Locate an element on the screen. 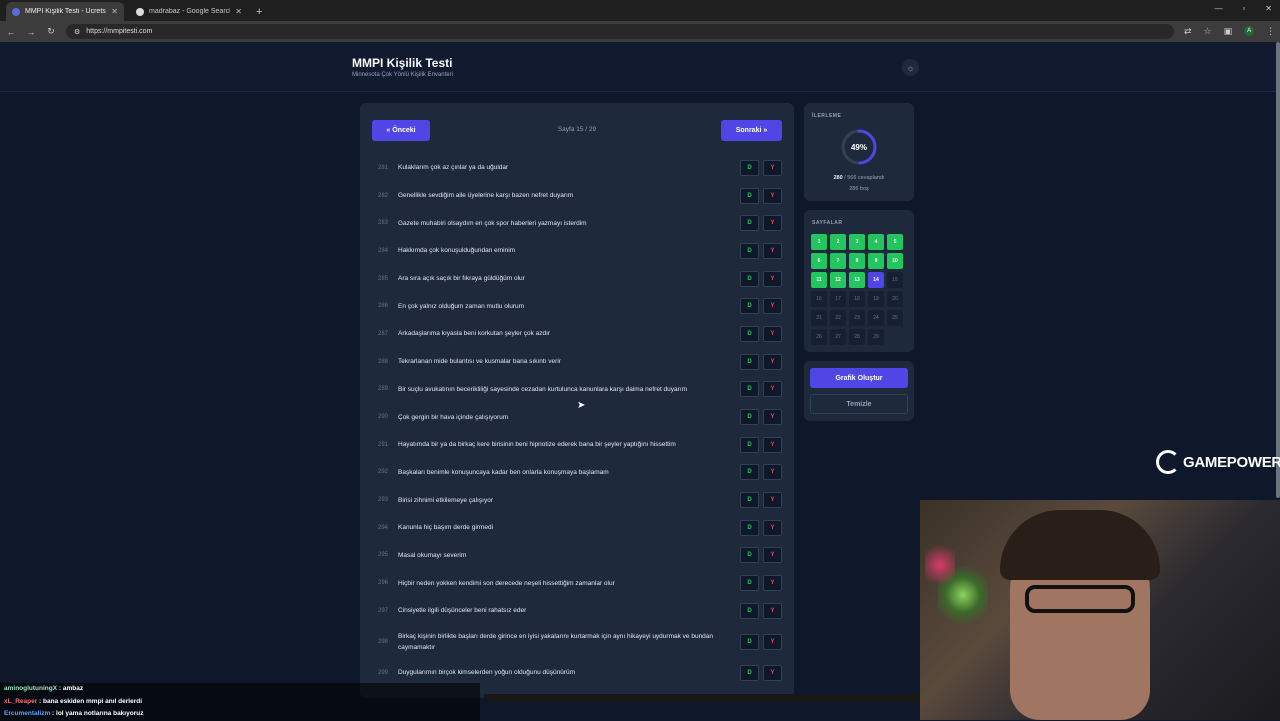 Image resolution: width=1280 pixels, height=721 pixels. page-button: 20 is located at coordinates (895, 299).